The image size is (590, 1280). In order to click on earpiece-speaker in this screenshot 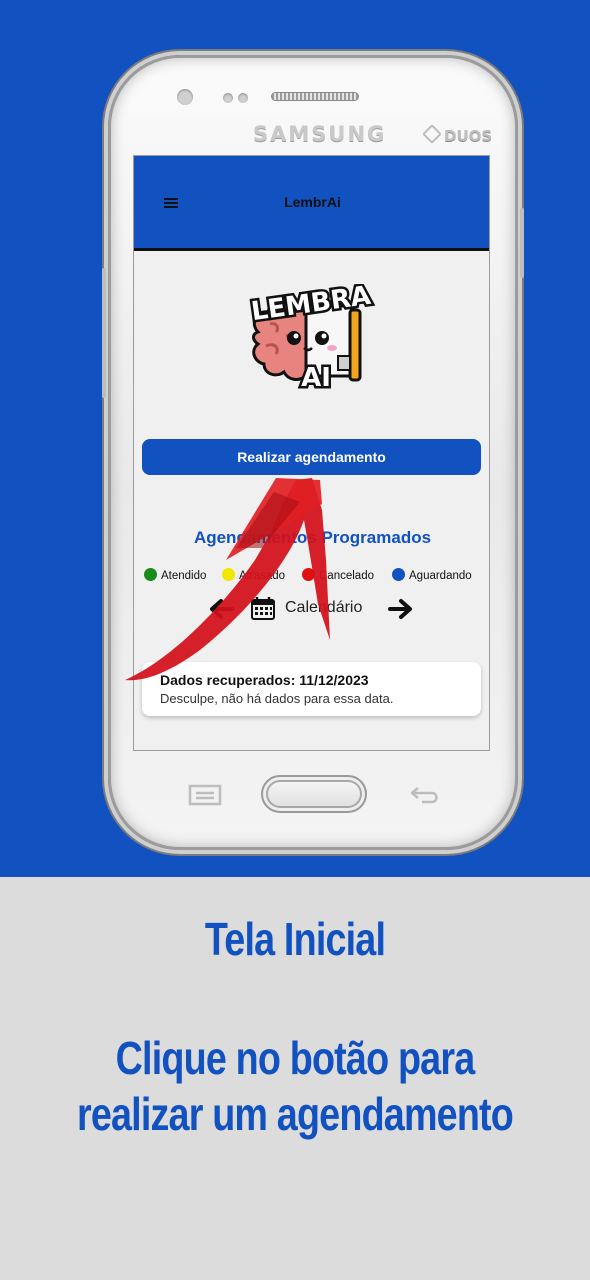, I will do `click(315, 96)`.